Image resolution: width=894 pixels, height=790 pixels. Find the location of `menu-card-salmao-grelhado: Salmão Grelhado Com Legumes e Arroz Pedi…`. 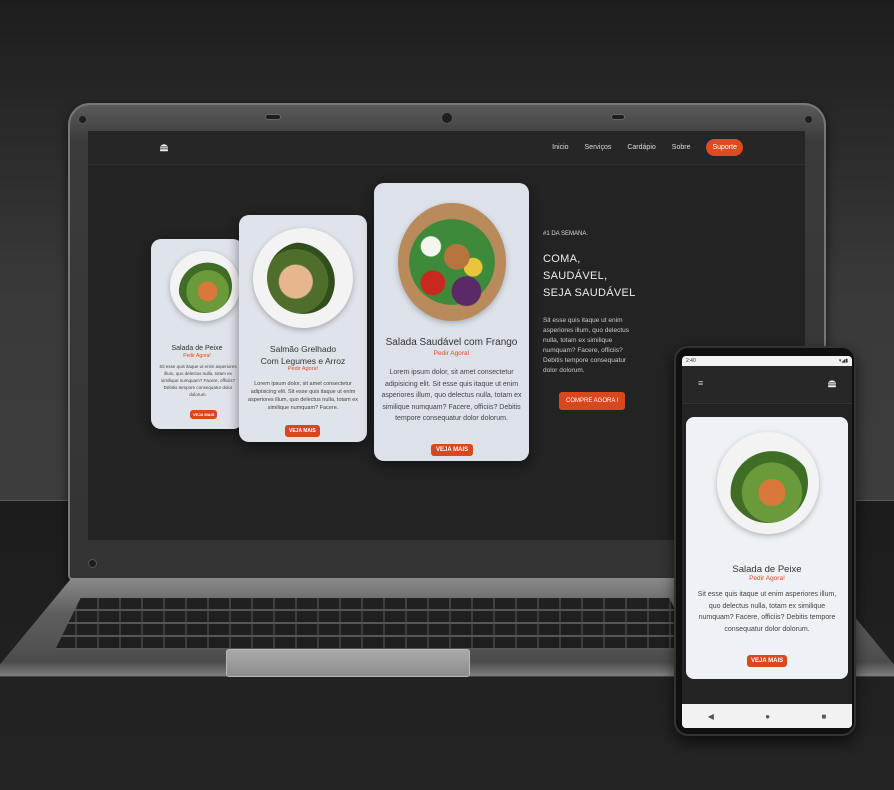

menu-card-salmao-grelhado: Salmão Grelhado Com Legumes e Arroz Pedi… is located at coordinates (303, 328).